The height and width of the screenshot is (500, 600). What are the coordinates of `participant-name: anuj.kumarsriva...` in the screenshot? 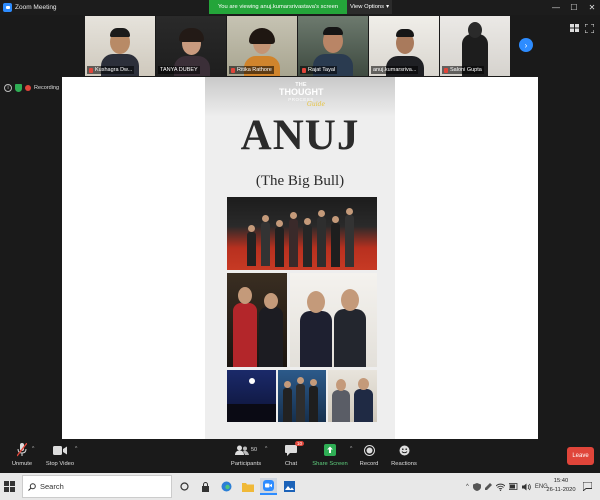 It's located at (395, 70).